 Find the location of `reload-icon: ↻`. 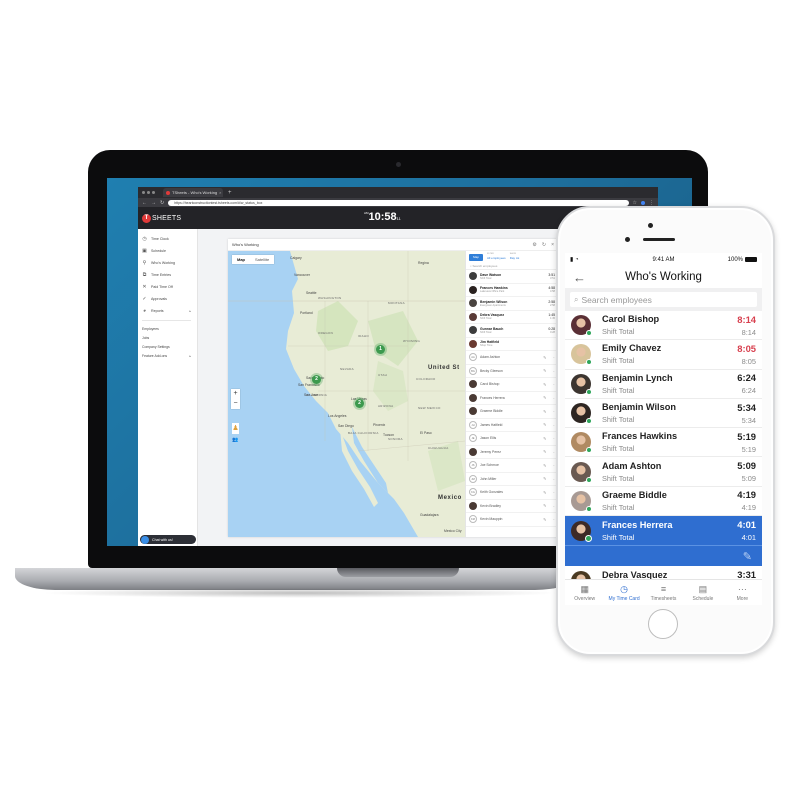

reload-icon: ↻ is located at coordinates (162, 203).